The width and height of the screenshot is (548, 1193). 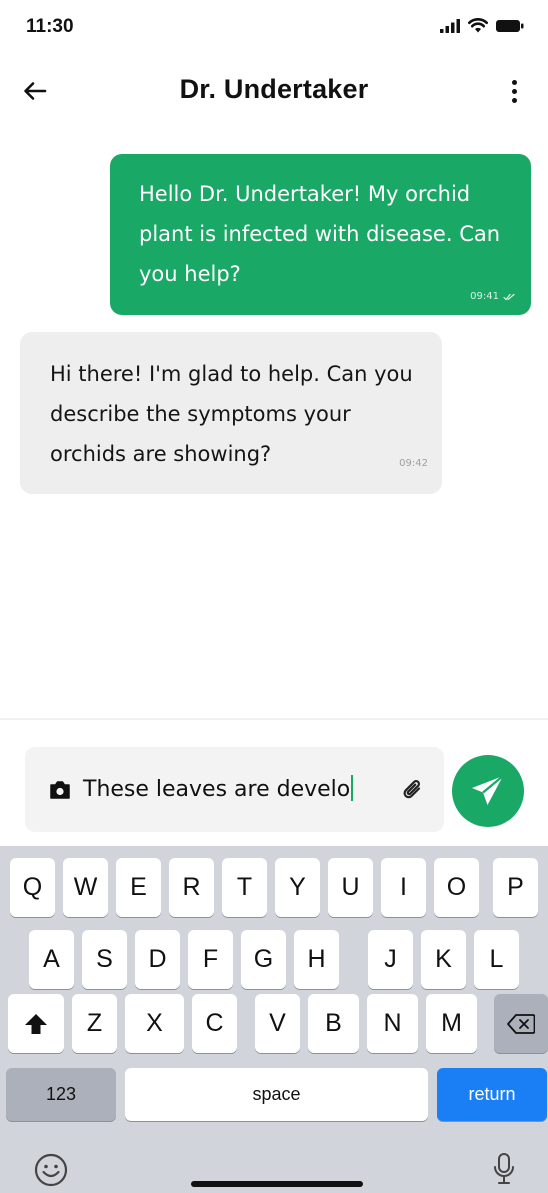 I want to click on double-check-icon, so click(x=509, y=297).